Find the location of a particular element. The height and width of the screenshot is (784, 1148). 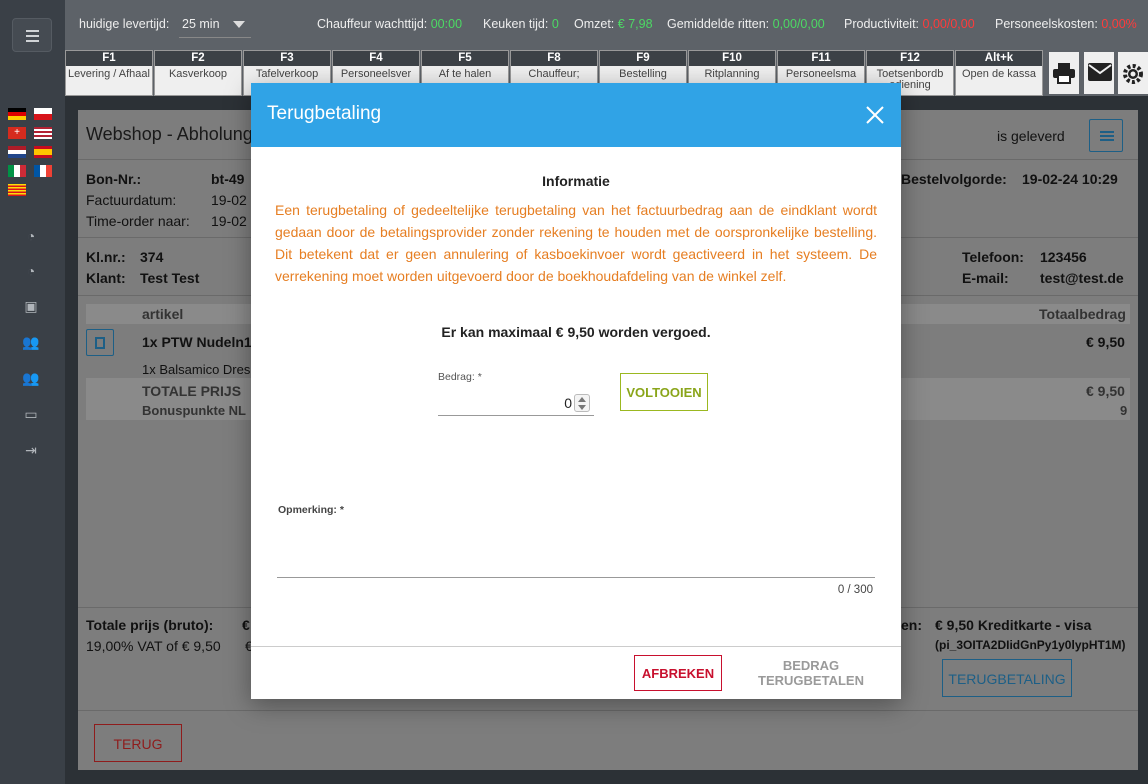

flag-it-icon is located at coordinates (17, 171).